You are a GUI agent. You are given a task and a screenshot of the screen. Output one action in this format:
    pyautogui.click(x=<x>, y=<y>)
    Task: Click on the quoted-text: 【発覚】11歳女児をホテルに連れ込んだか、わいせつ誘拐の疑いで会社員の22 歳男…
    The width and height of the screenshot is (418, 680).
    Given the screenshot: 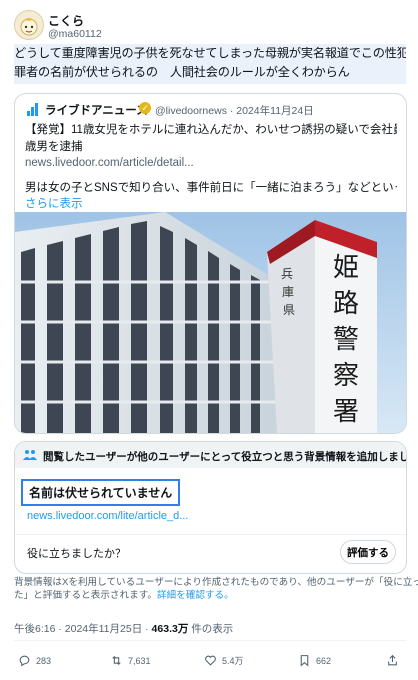 What is the action you would take?
    pyautogui.click(x=211, y=167)
    